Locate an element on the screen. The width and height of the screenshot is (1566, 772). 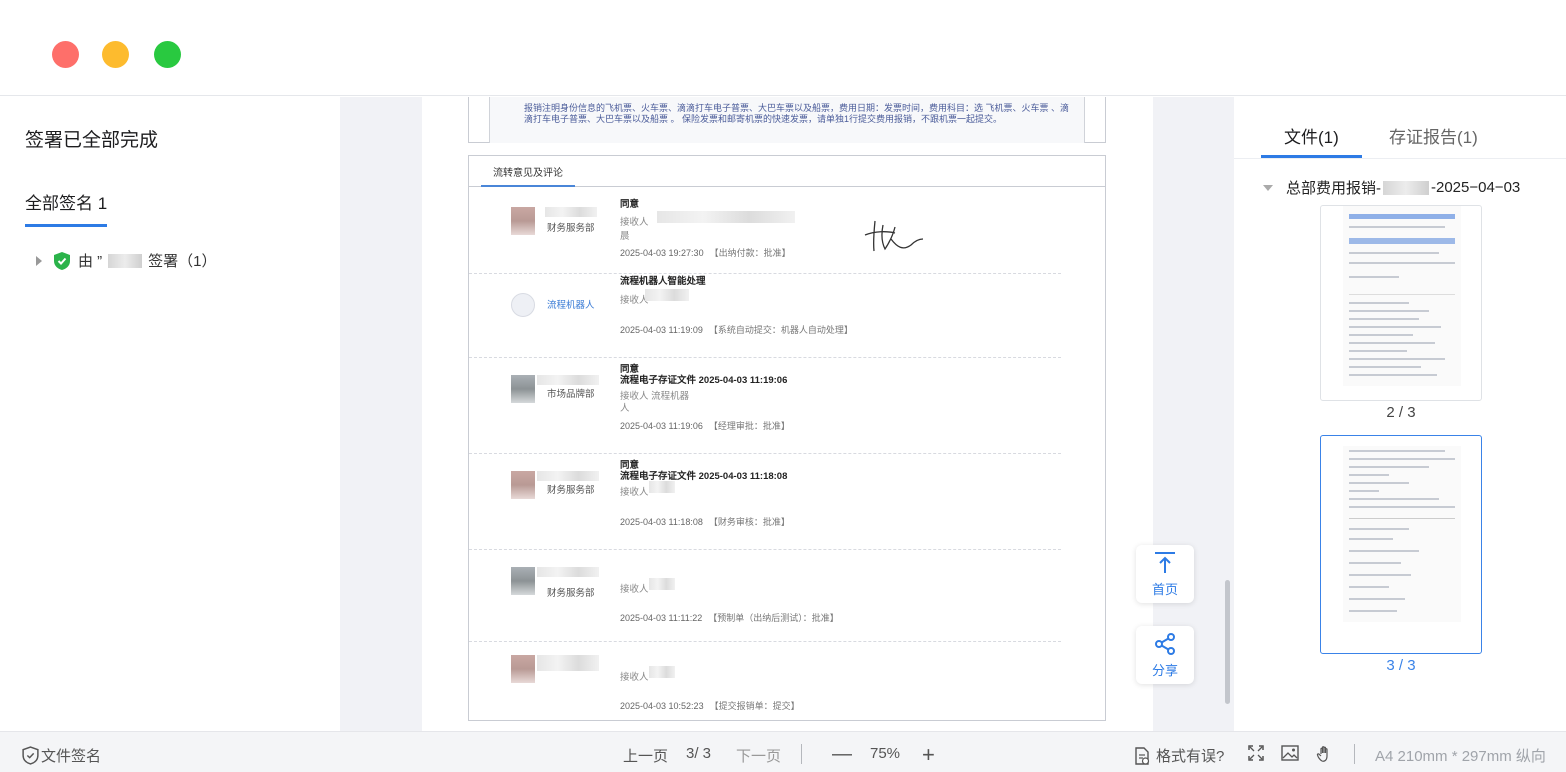
entry-line: 流程电子存证文件 2025-04-03 11:19:06 is located at coordinates (704, 380).